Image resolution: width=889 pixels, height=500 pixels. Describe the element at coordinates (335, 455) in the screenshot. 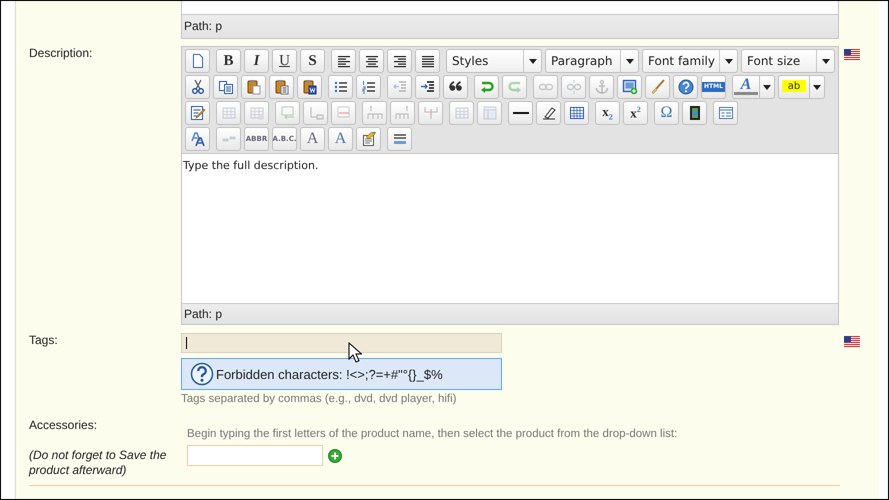

I see `add-icon` at that location.